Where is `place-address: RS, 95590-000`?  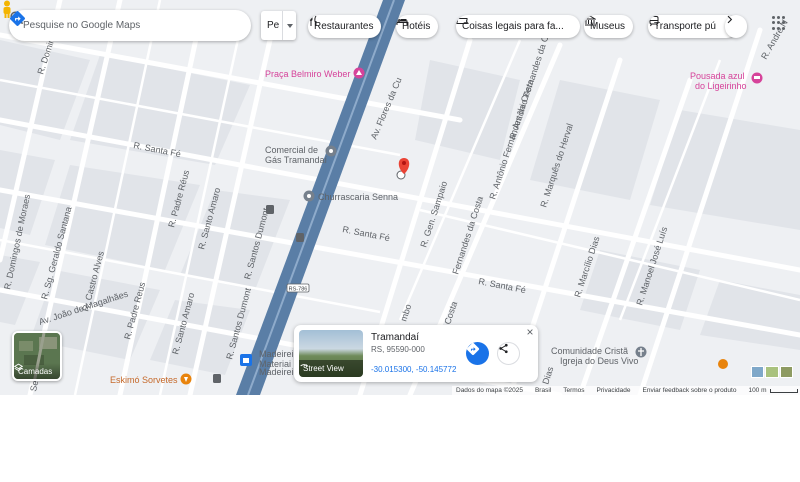
place-address: RS, 95590-000 is located at coordinates (398, 349).